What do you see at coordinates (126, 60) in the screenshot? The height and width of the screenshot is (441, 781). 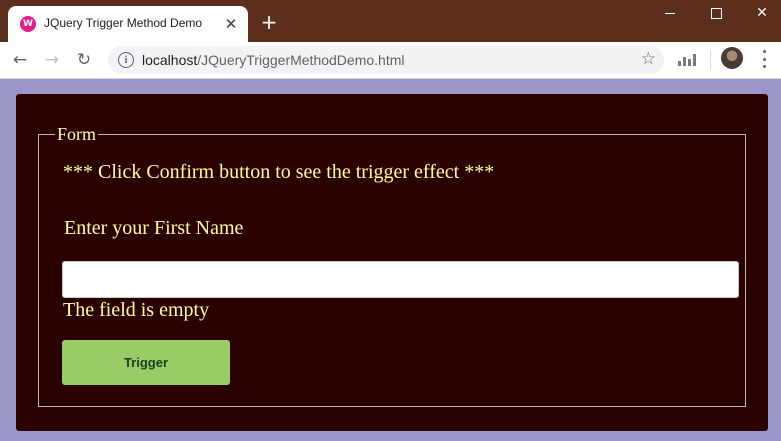 I see `info-icon: i` at bounding box center [126, 60].